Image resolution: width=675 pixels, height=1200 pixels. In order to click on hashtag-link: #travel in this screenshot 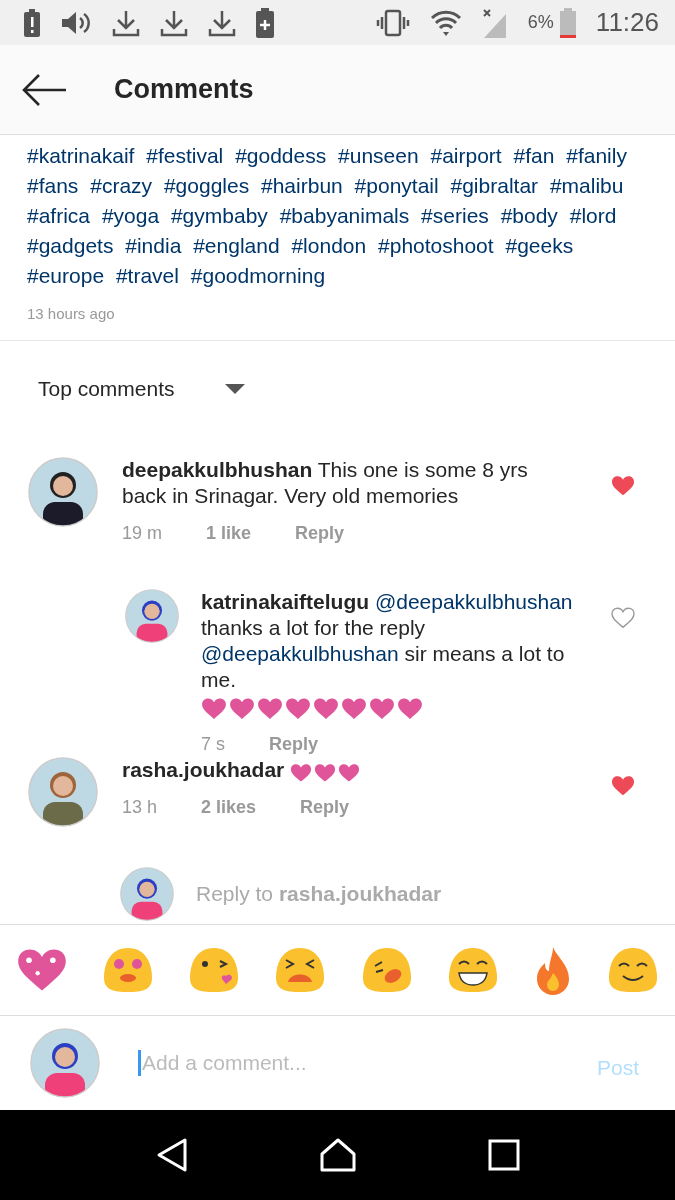, I will do `click(147, 275)`.